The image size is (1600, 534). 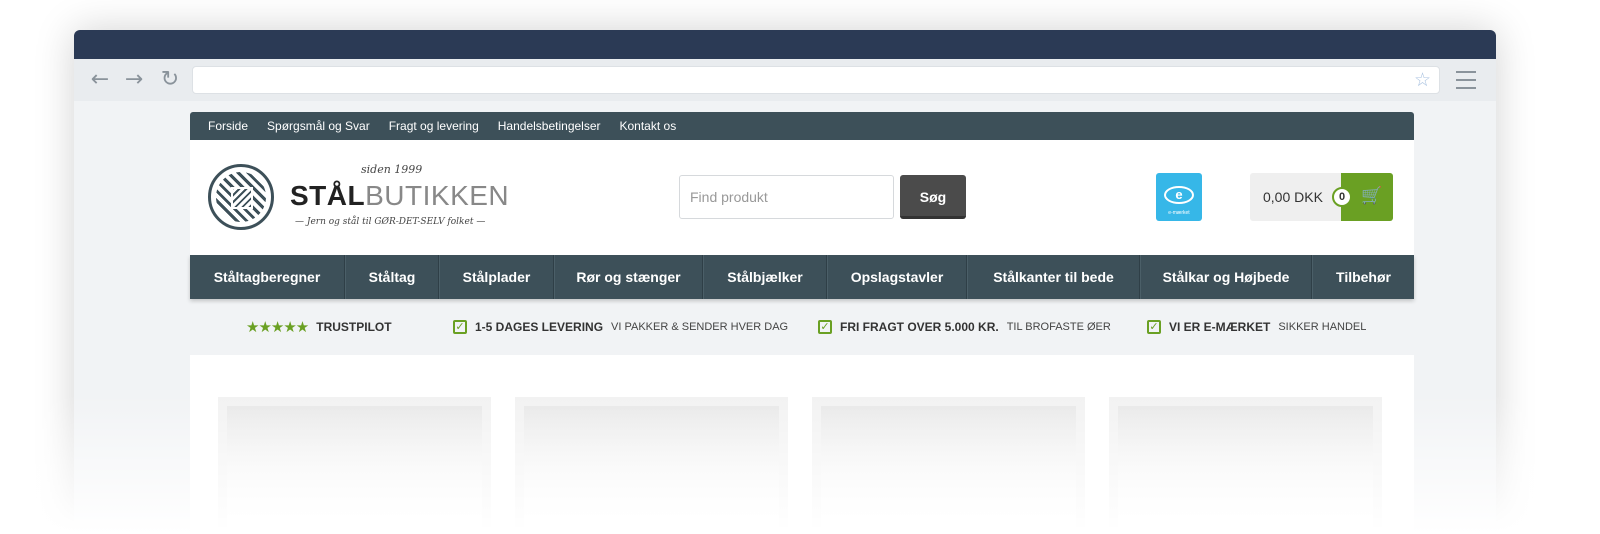 I want to click on usp-emark: ✓ VI ER E-MÆRKET SIKKER HANDEL, so click(x=1256, y=327).